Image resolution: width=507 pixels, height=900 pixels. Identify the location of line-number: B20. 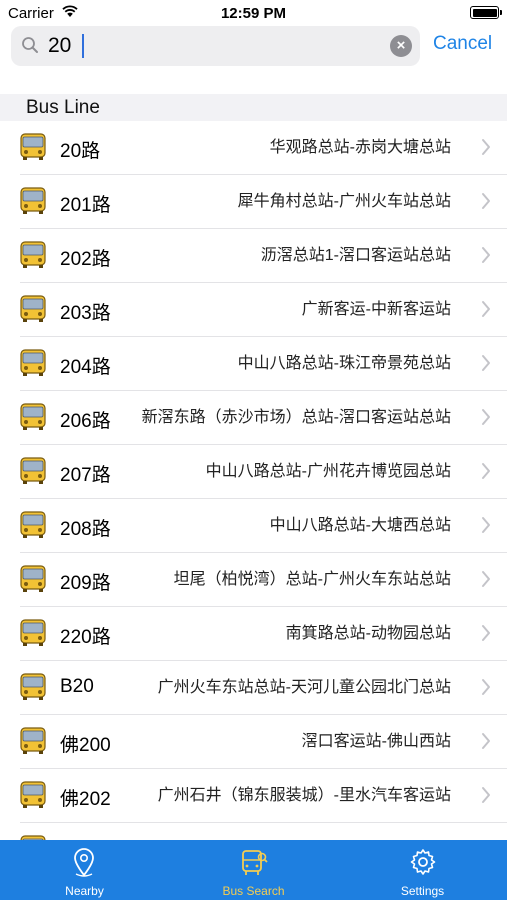
(77, 686).